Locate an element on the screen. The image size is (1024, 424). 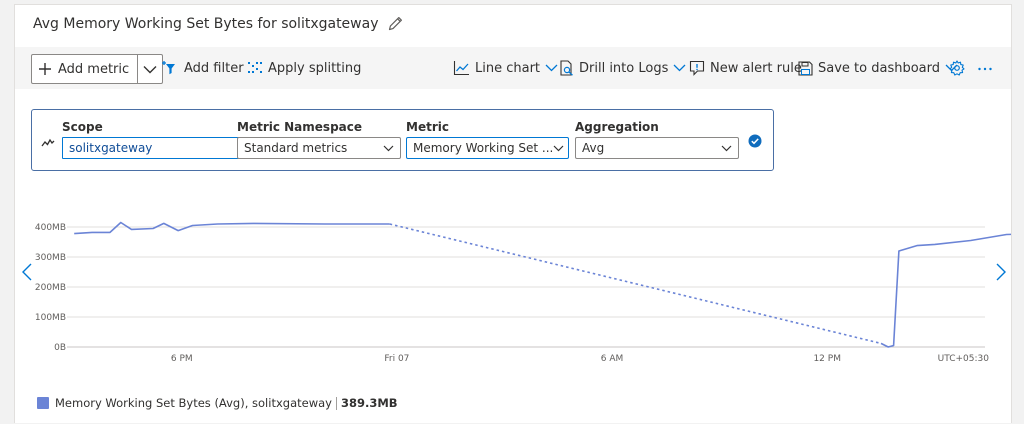
y-tick-label: 0B is located at coordinates (60, 348).